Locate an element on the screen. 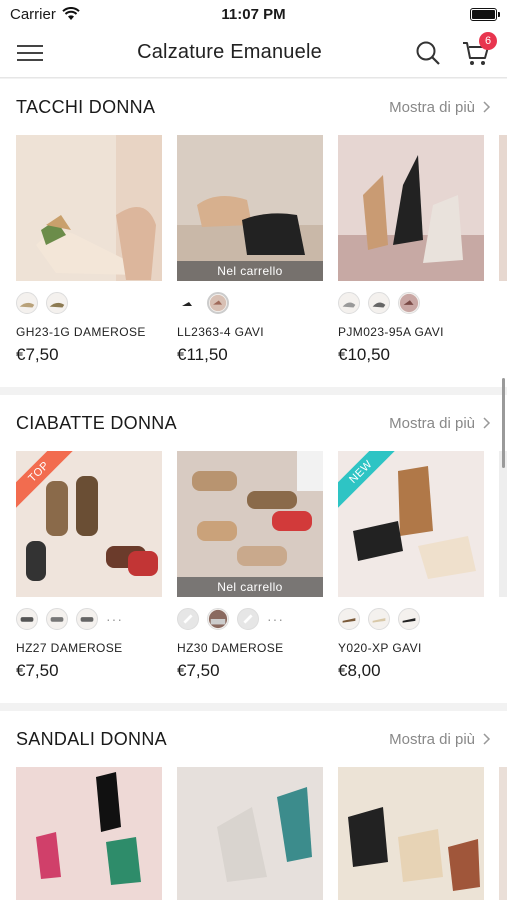  status-left: Carrier is located at coordinates (45, 14).